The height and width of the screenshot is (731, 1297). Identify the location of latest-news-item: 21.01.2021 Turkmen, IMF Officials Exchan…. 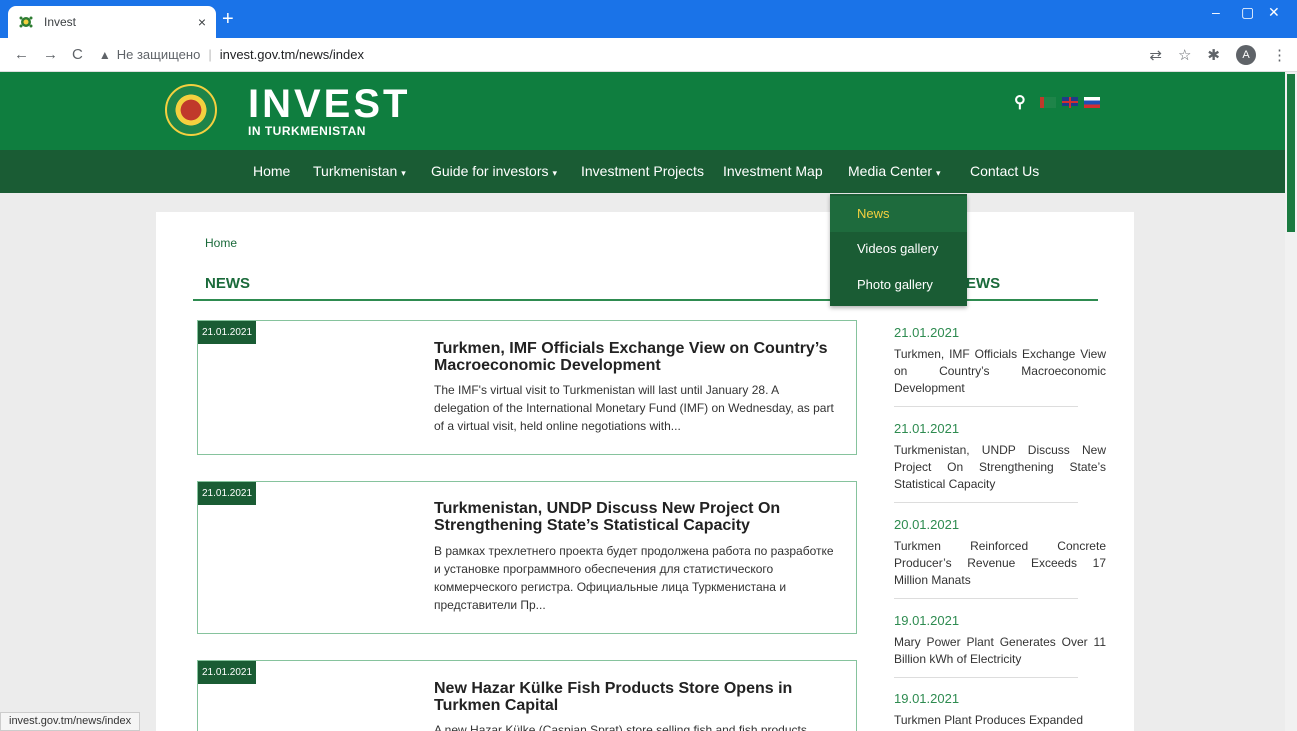
(1000, 361).